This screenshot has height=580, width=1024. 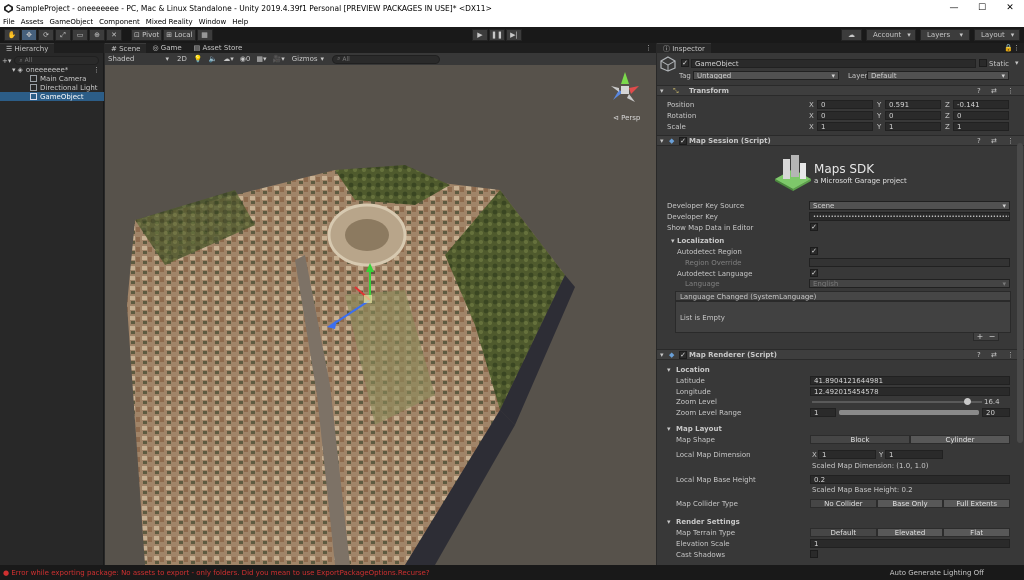 I want to click on position-y-field: 0.591, so click(x=913, y=104).